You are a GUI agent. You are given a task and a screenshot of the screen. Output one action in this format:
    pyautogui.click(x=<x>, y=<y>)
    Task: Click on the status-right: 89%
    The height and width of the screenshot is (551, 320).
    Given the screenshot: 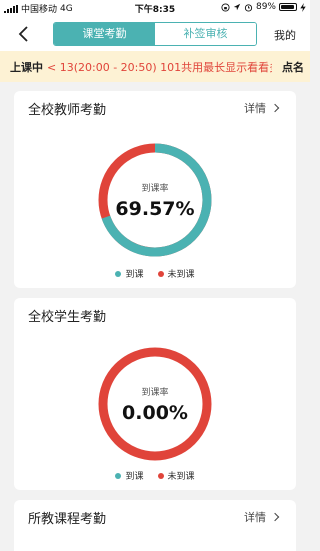 What is the action you would take?
    pyautogui.click(x=263, y=7)
    